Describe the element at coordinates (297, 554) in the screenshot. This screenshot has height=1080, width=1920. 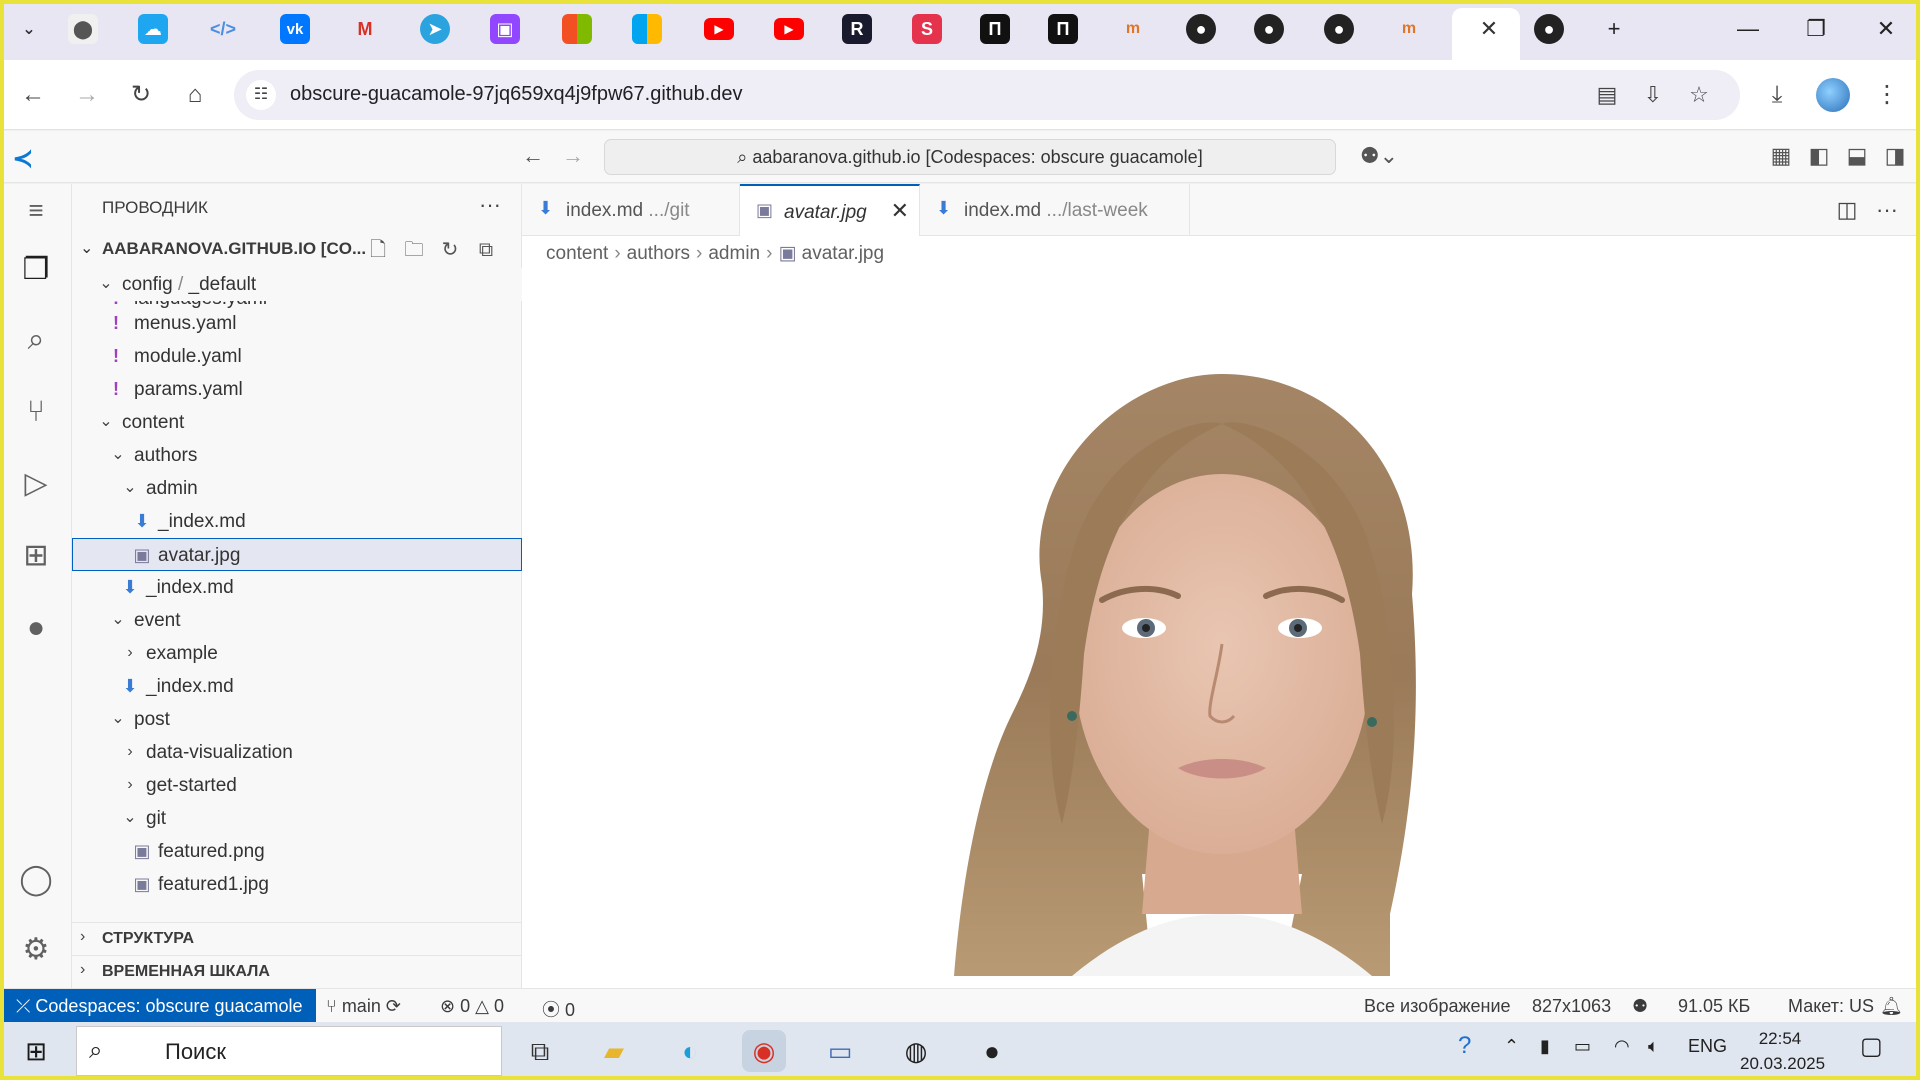
I see `tree-file-avatar: ▣ avatar.jpg` at that location.